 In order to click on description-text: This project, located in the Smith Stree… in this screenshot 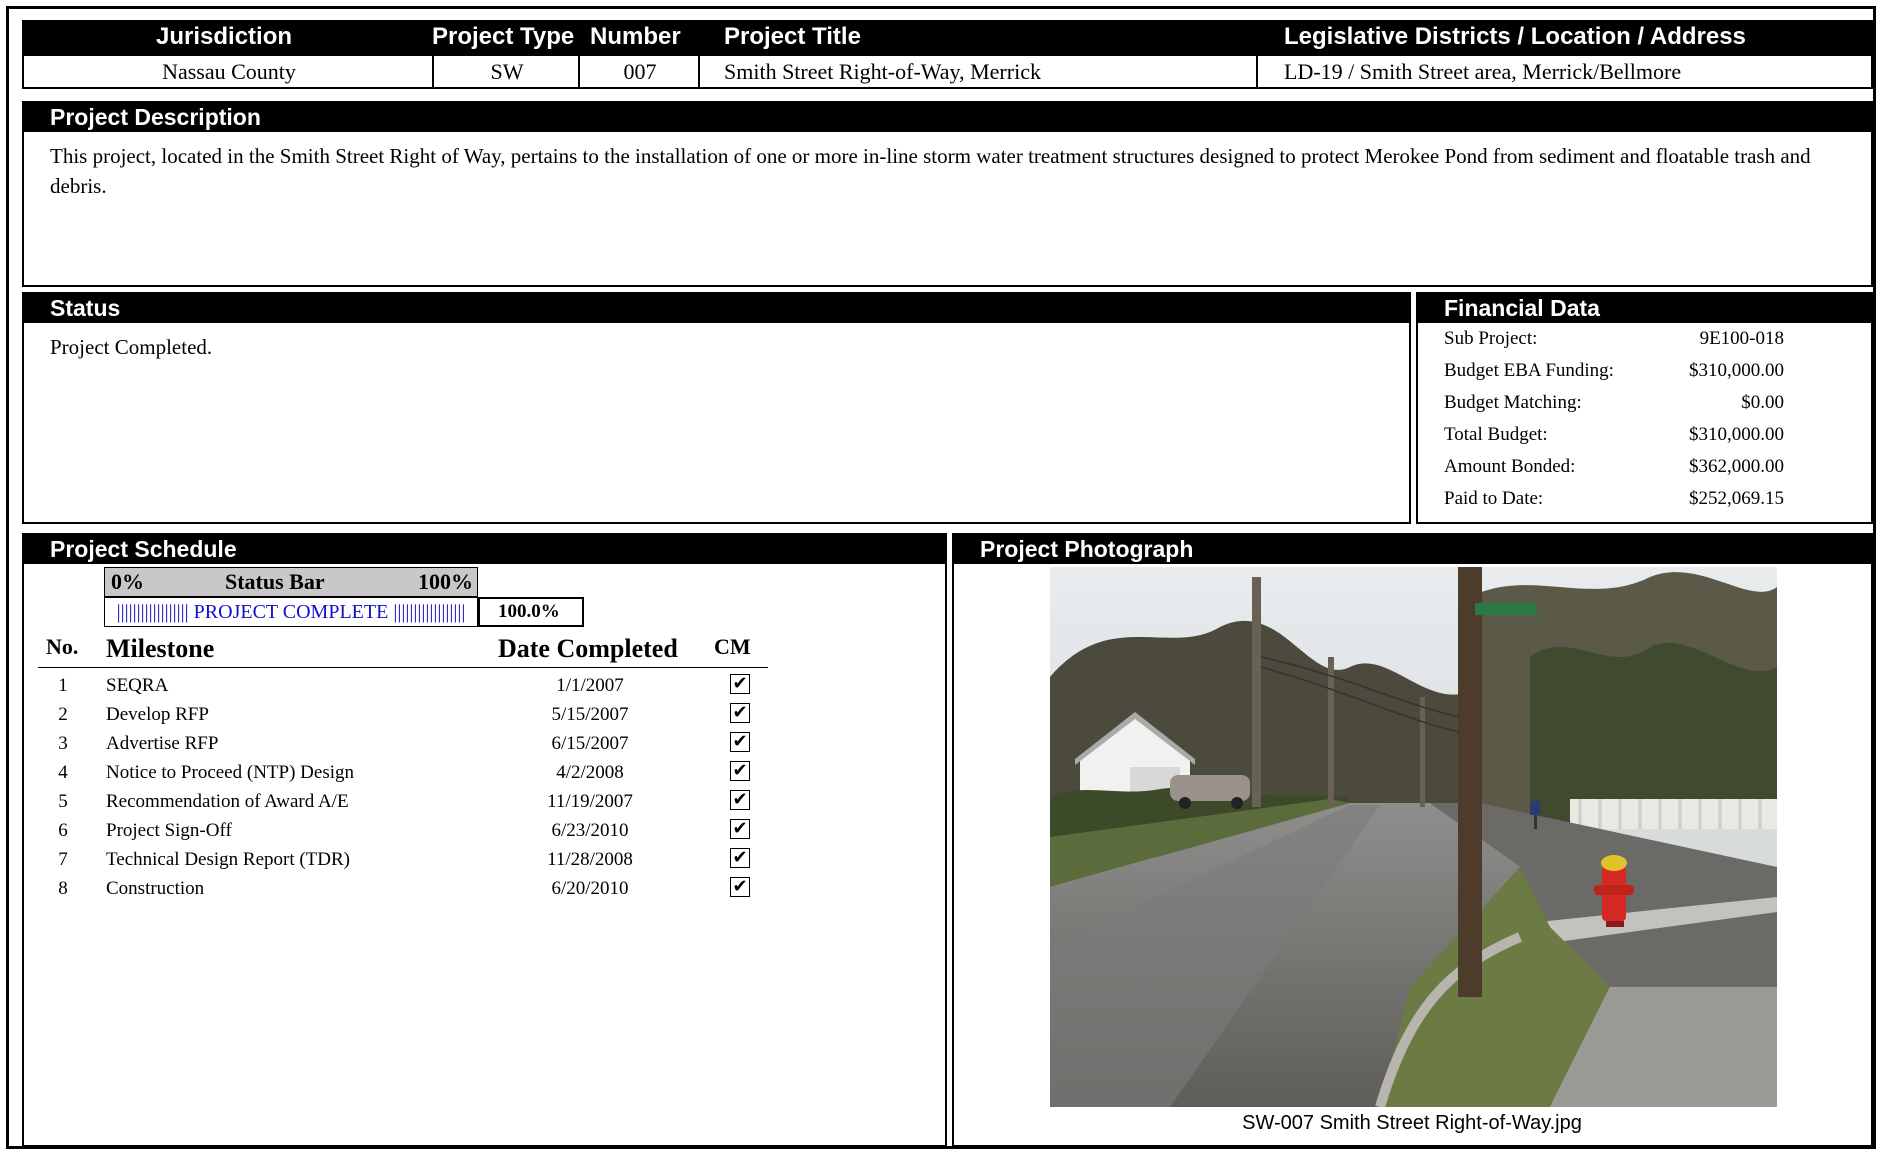, I will do `click(930, 171)`.